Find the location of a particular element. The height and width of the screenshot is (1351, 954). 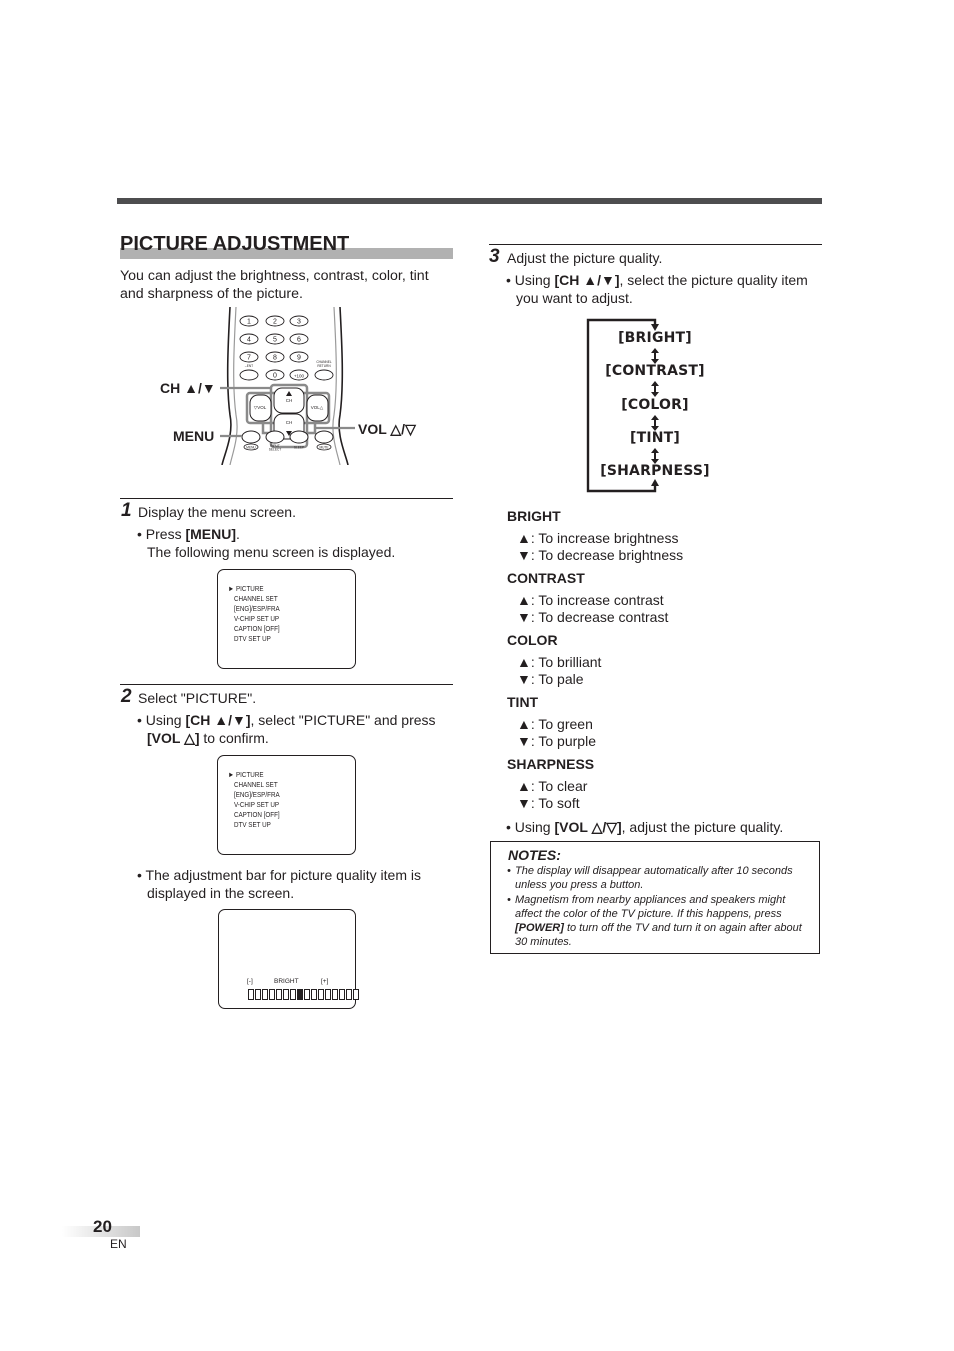

flow-item-bright: [BRIGHT] is located at coordinates (655, 338).